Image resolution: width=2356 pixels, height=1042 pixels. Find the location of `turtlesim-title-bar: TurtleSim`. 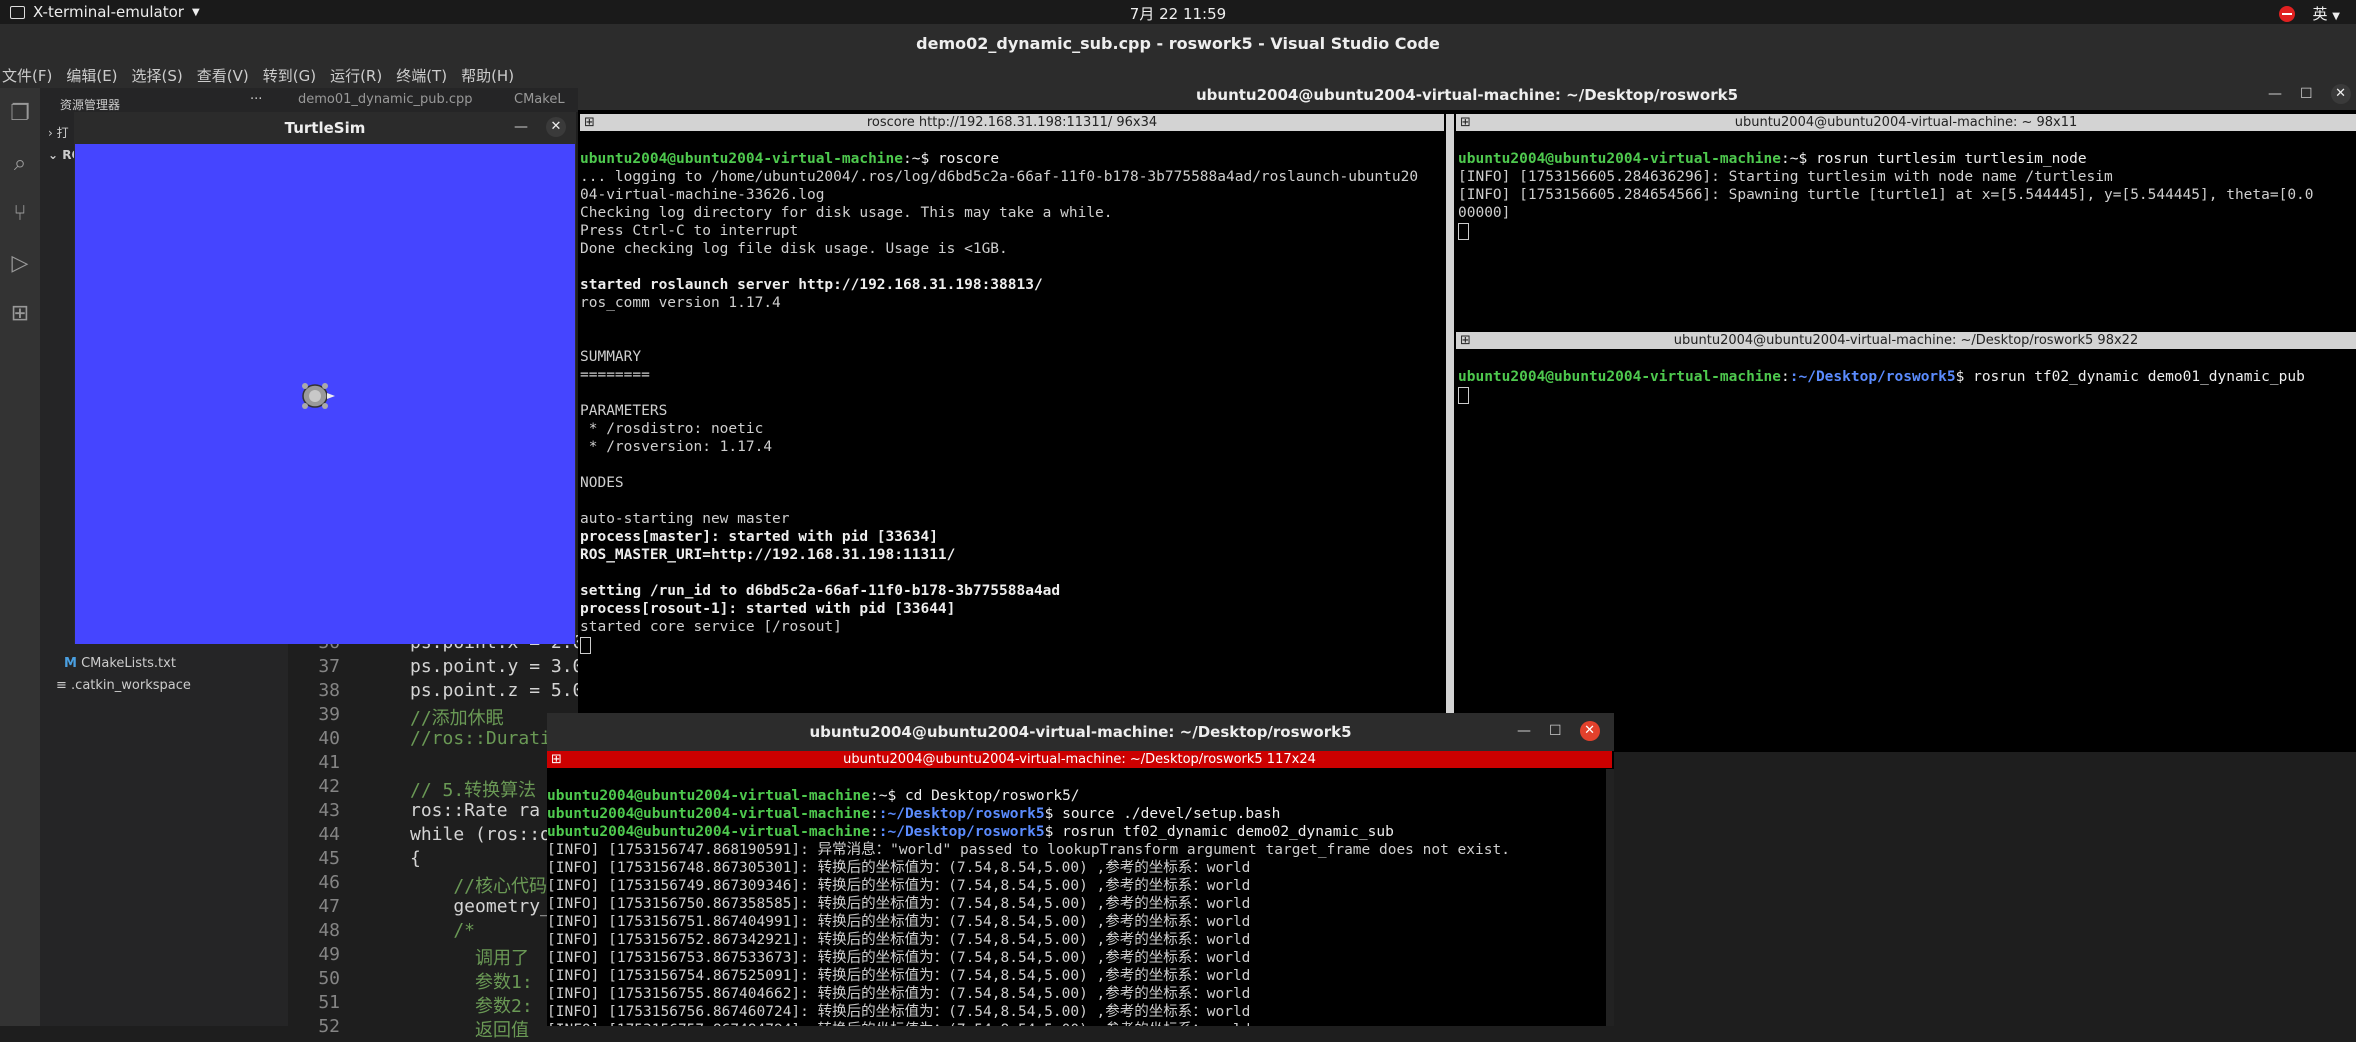

turtlesim-title-bar: TurtleSim is located at coordinates (325, 128).